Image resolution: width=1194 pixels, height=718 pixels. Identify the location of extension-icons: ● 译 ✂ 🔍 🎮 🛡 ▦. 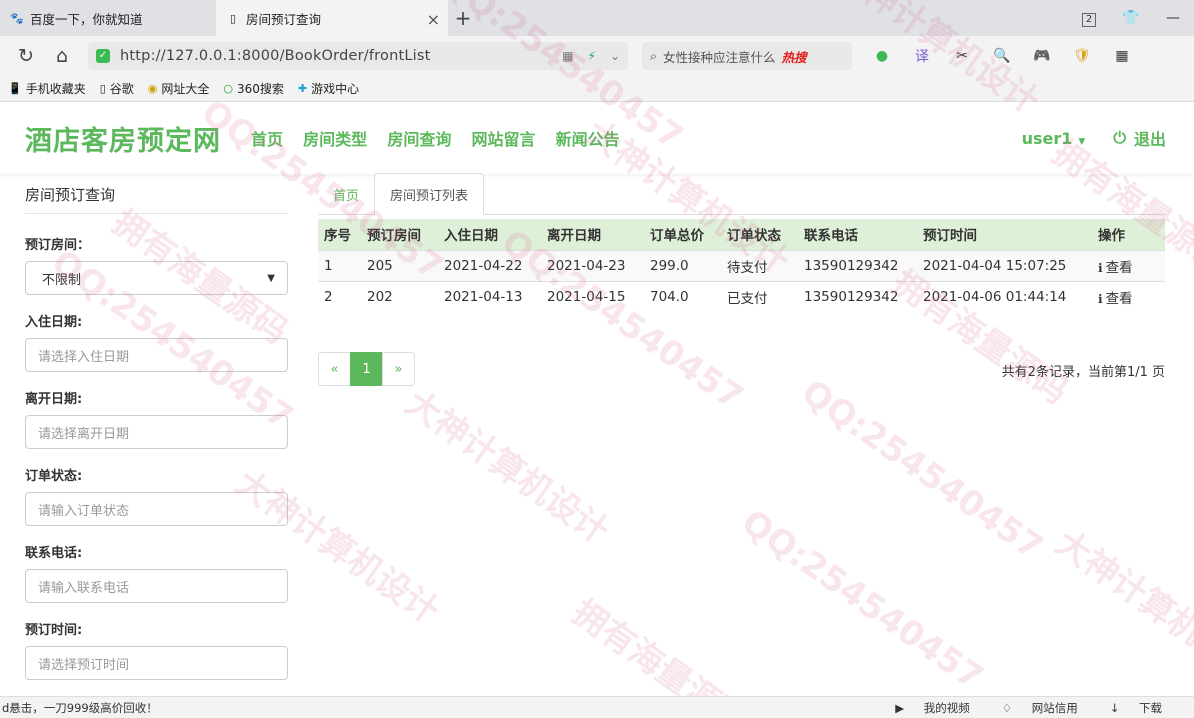
(1002, 56).